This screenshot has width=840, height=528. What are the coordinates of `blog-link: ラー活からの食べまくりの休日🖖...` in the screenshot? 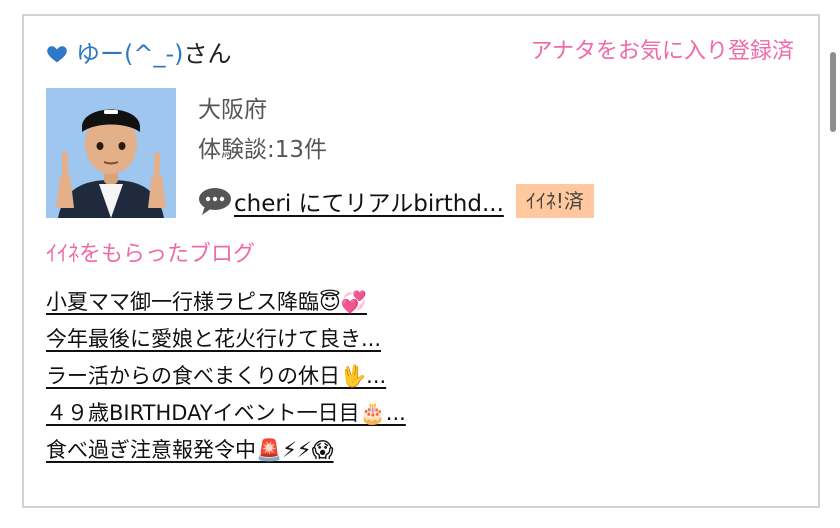 It's located at (216, 376).